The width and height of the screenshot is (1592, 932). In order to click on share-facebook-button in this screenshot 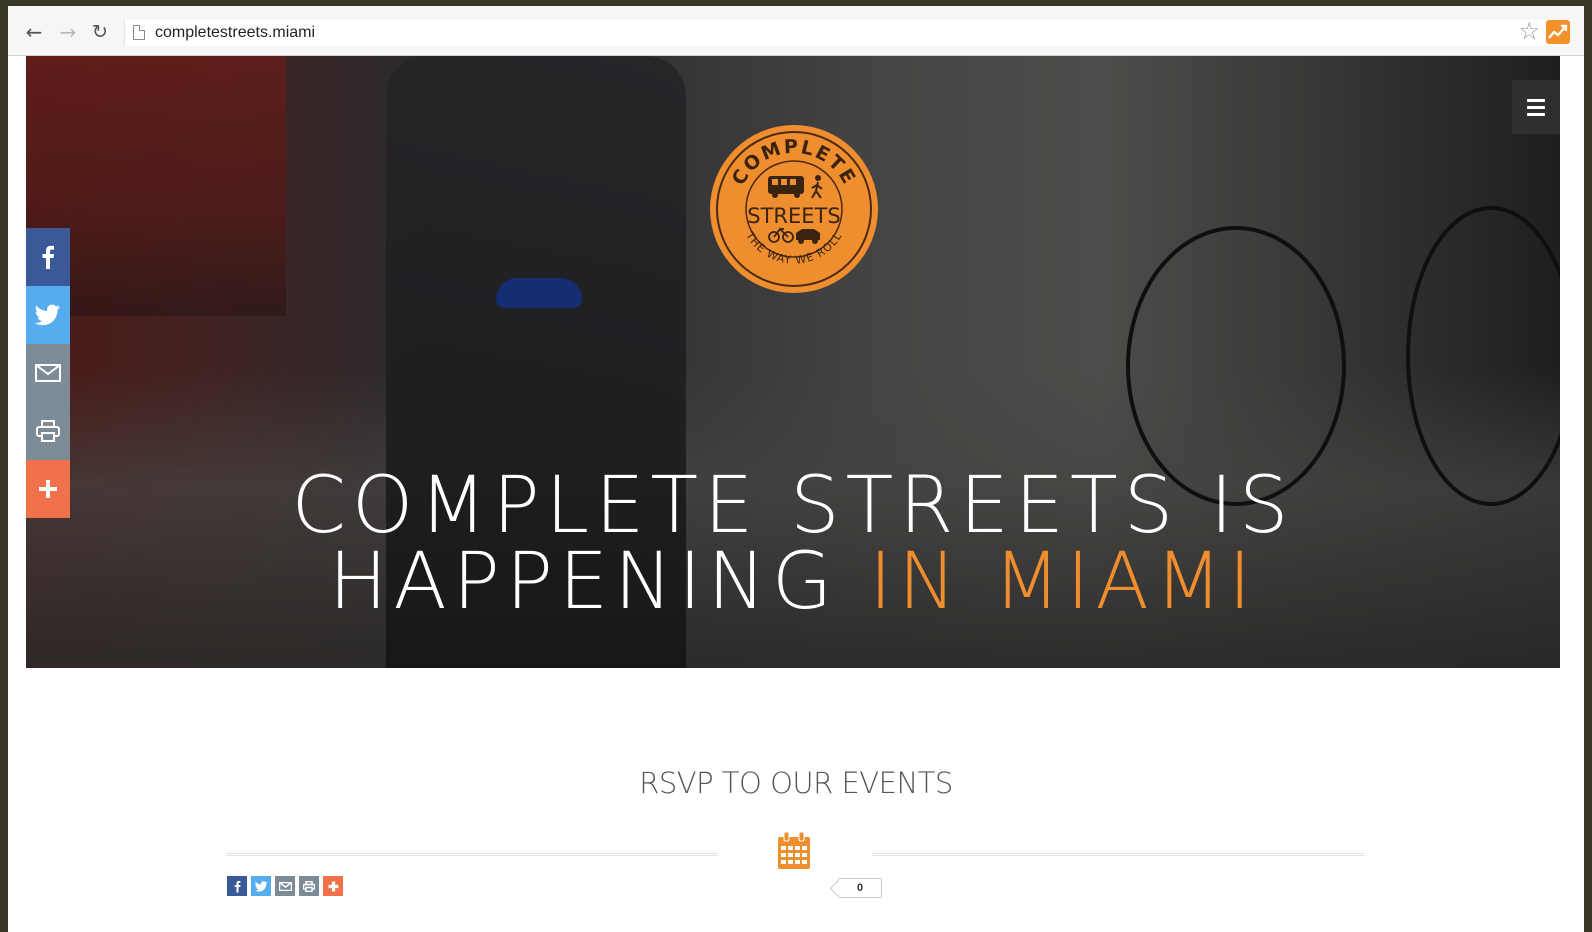, I will do `click(48, 257)`.